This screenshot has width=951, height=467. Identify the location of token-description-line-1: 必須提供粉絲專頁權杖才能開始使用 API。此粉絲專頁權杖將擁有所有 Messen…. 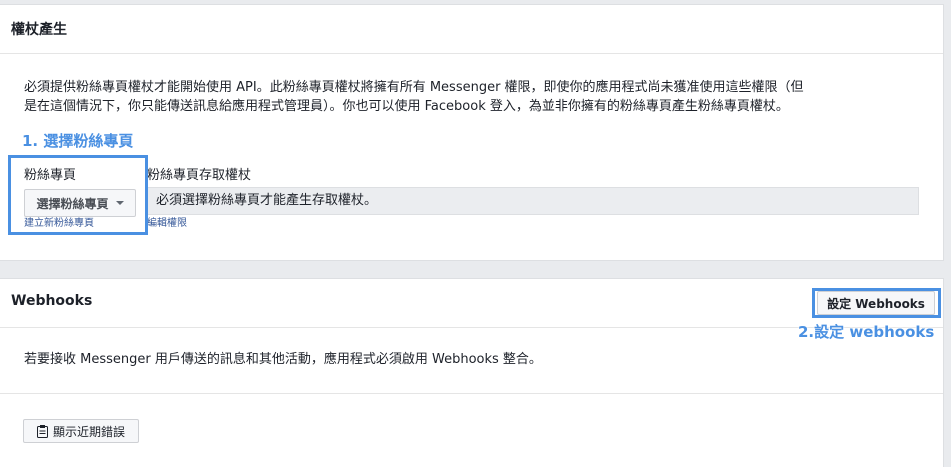
(414, 87).